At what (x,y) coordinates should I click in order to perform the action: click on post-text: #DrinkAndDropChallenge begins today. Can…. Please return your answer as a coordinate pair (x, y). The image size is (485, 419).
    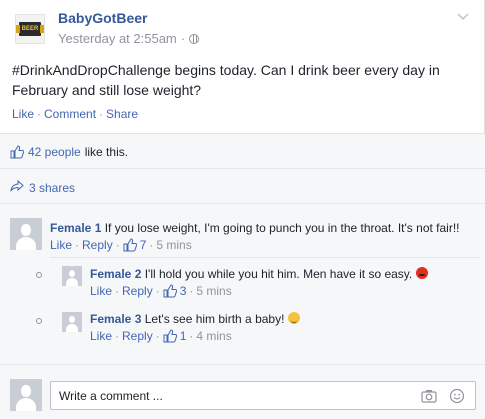
    Looking at the image, I should click on (226, 80).